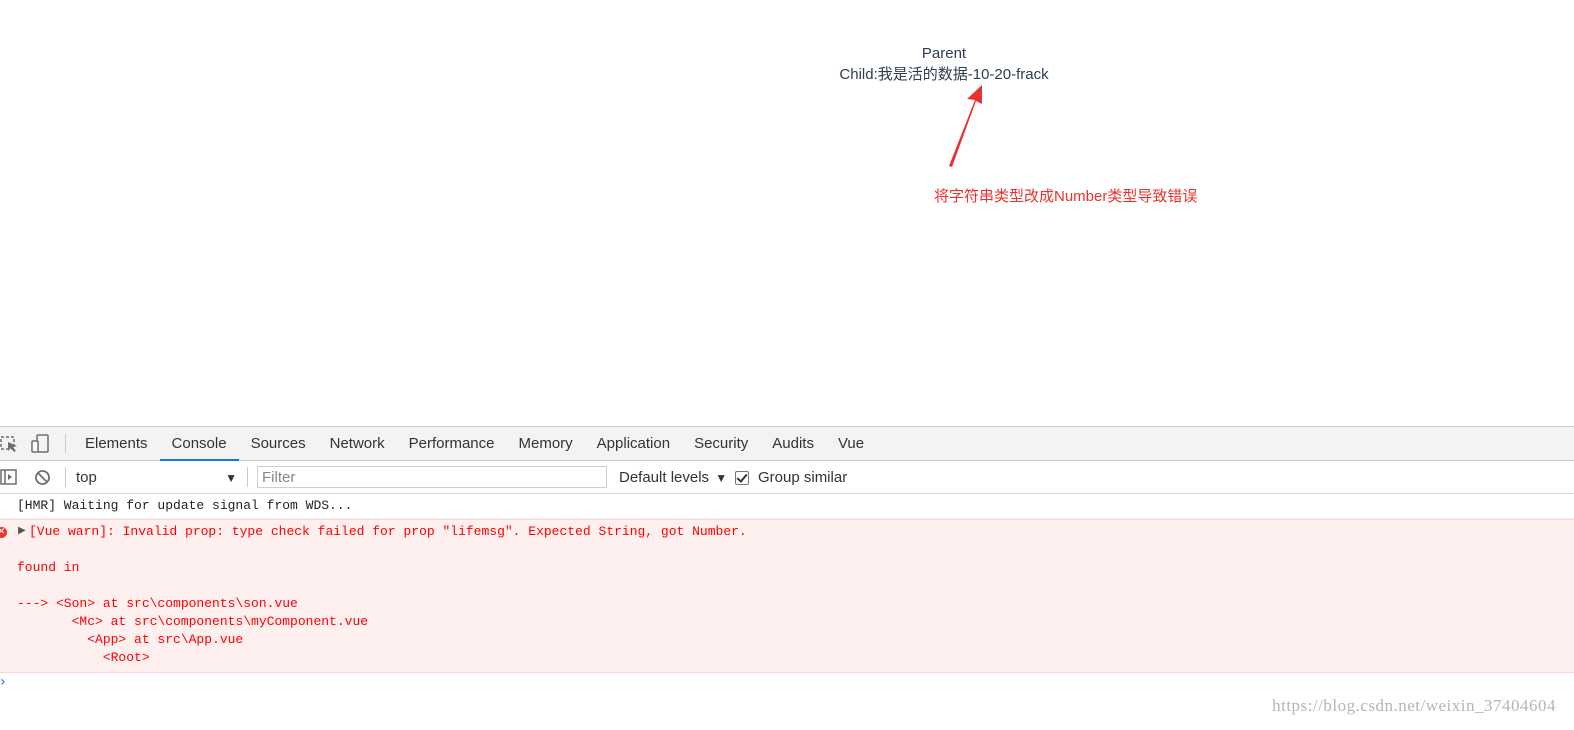 The height and width of the screenshot is (730, 1574). Describe the element at coordinates (158, 478) in the screenshot. I see `context-selector: top ▼` at that location.